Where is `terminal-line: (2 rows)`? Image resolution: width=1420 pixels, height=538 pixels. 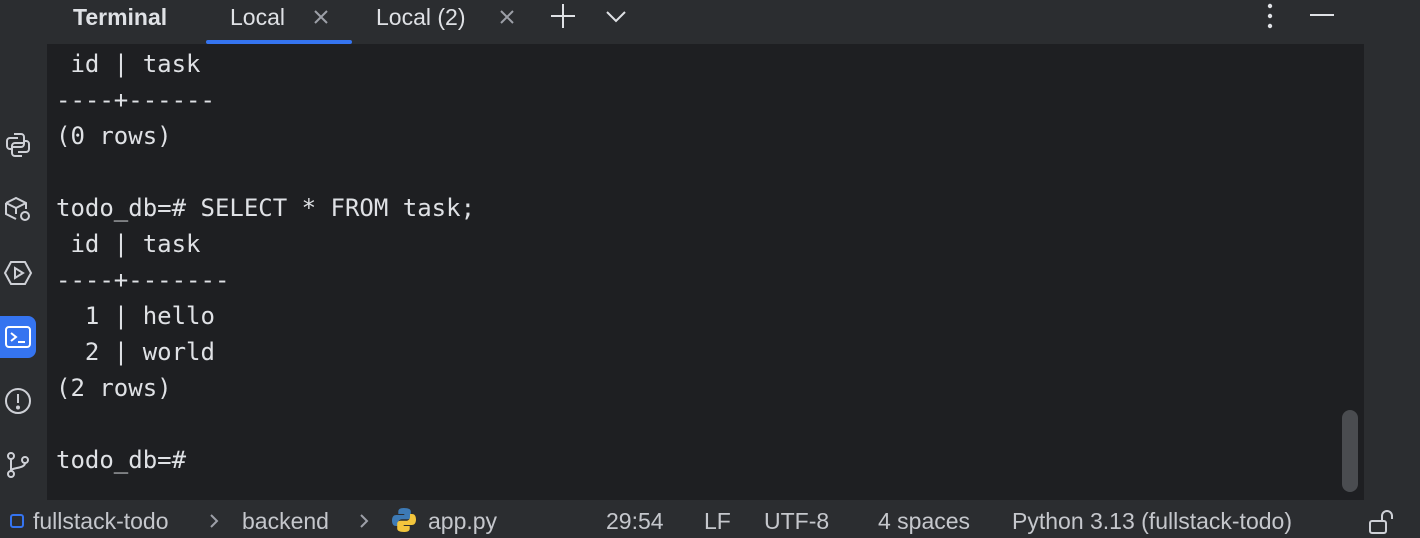
terminal-line: (2 rows) is located at coordinates (114, 388).